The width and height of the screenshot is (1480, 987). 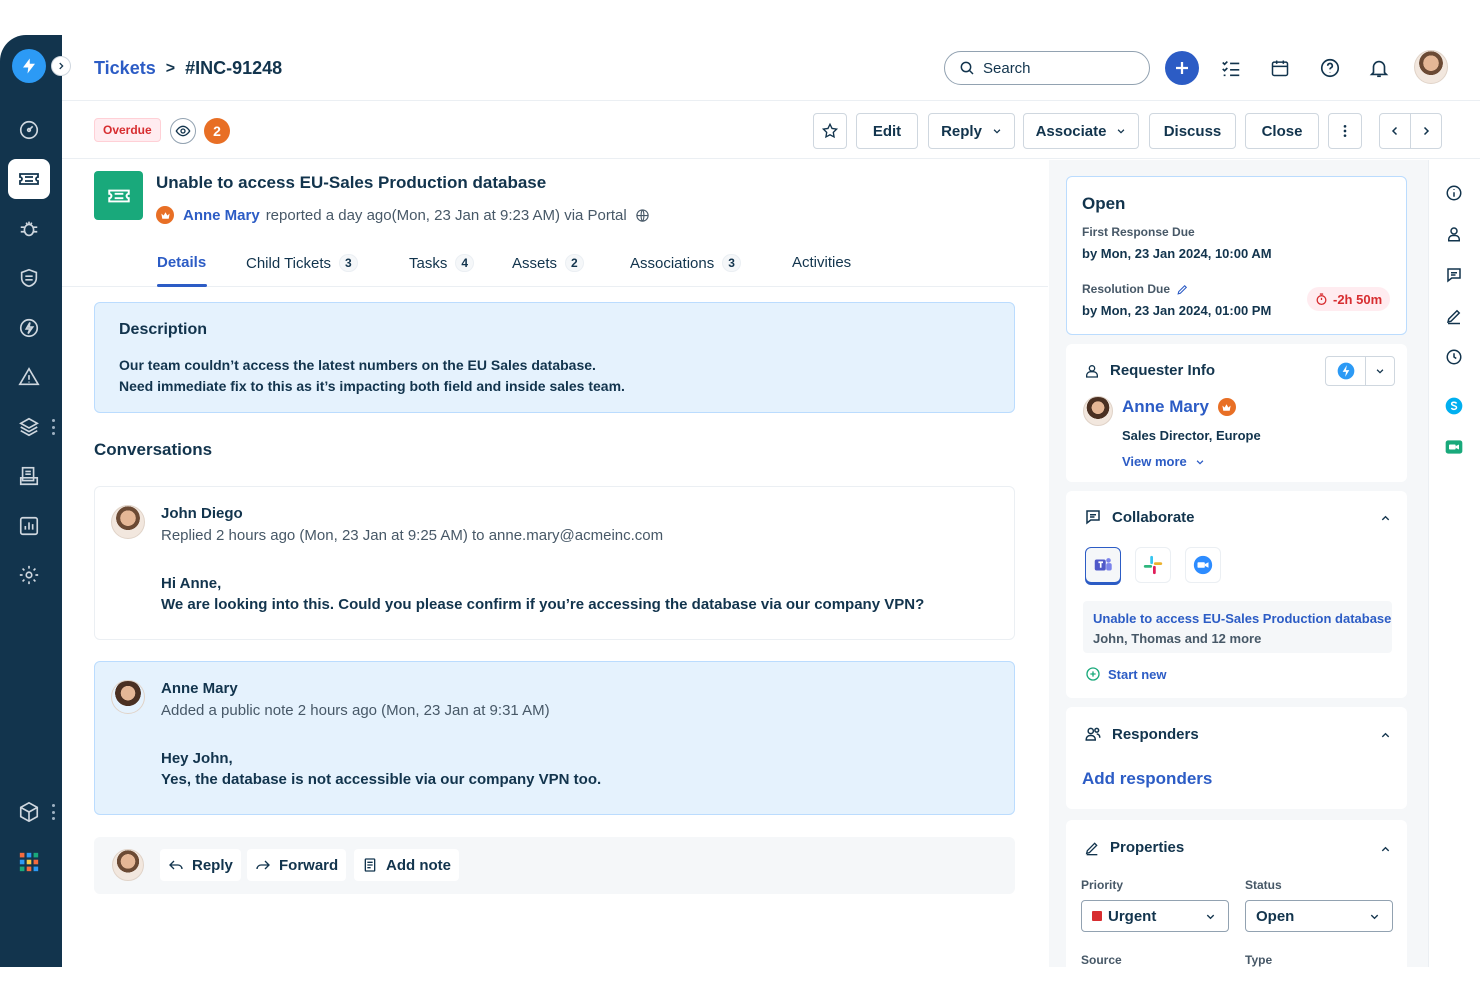 I want to click on properties-heading: Properties, so click(x=1147, y=847).